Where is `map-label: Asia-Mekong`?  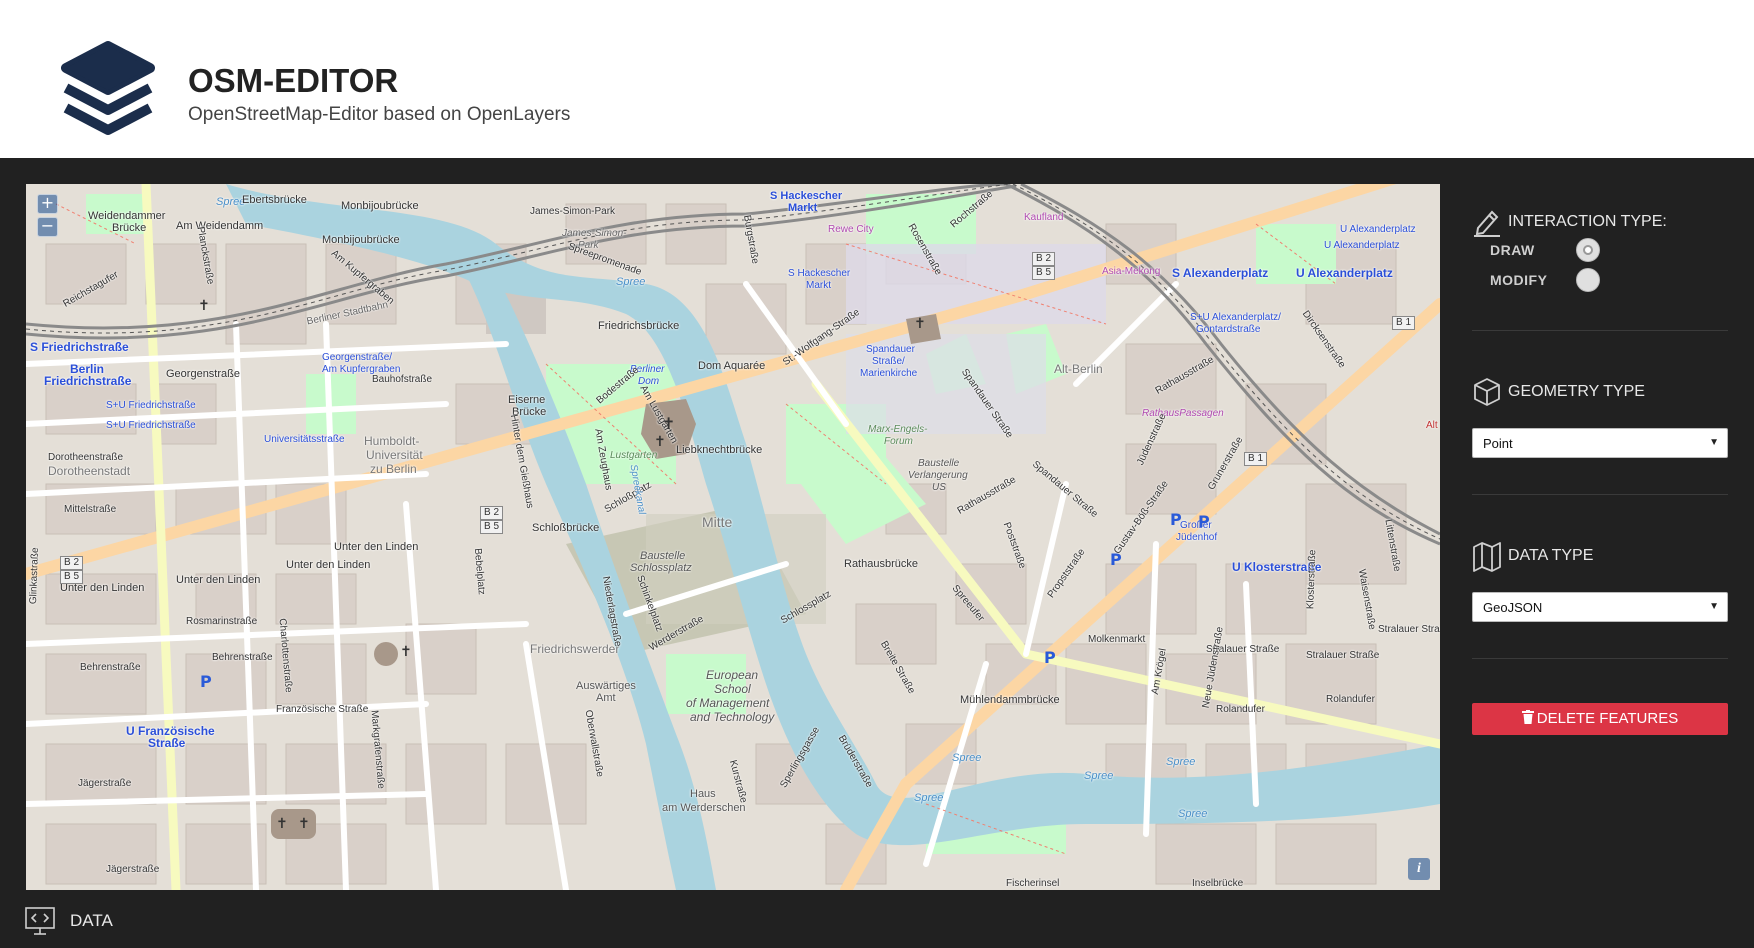 map-label: Asia-Mekong is located at coordinates (1131, 271).